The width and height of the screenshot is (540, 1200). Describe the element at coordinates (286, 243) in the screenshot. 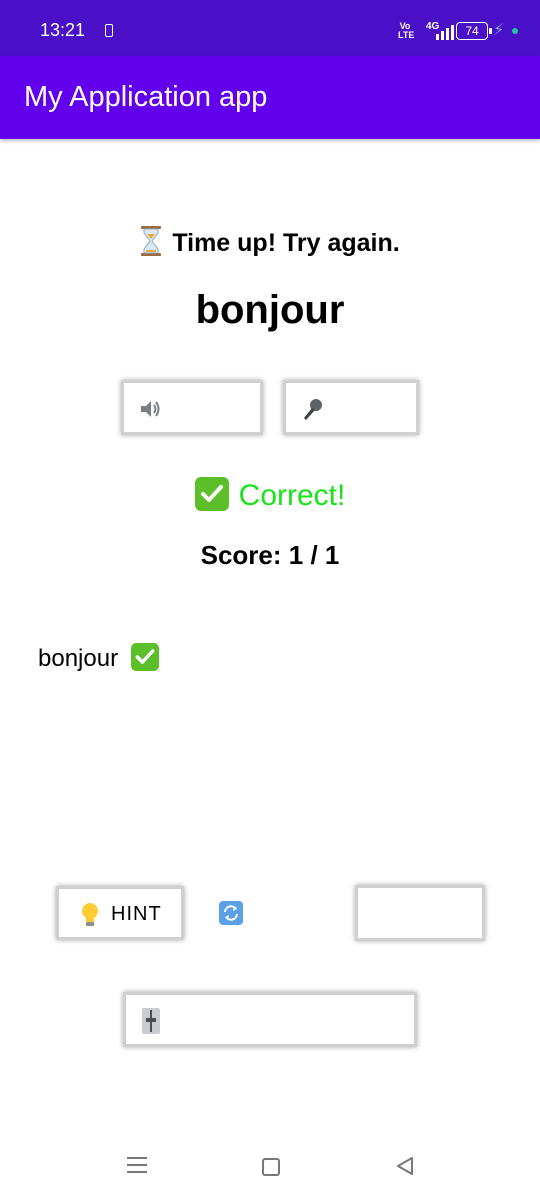

I see `timer-message: Time up! Try again.` at that location.